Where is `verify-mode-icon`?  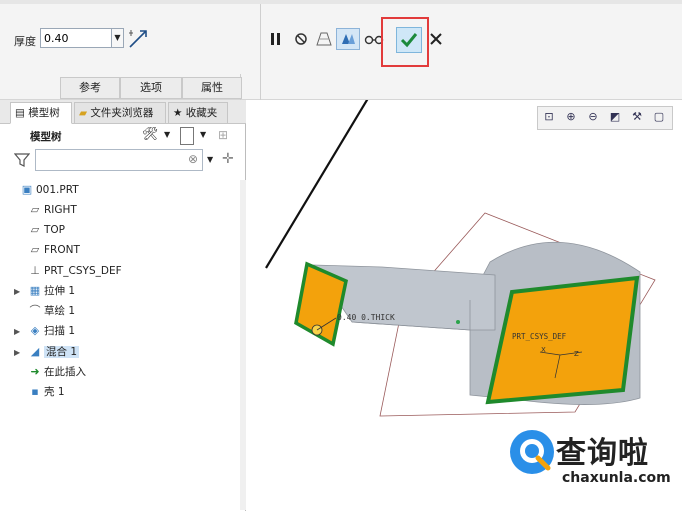
verify-mode-icon is located at coordinates (348, 39).